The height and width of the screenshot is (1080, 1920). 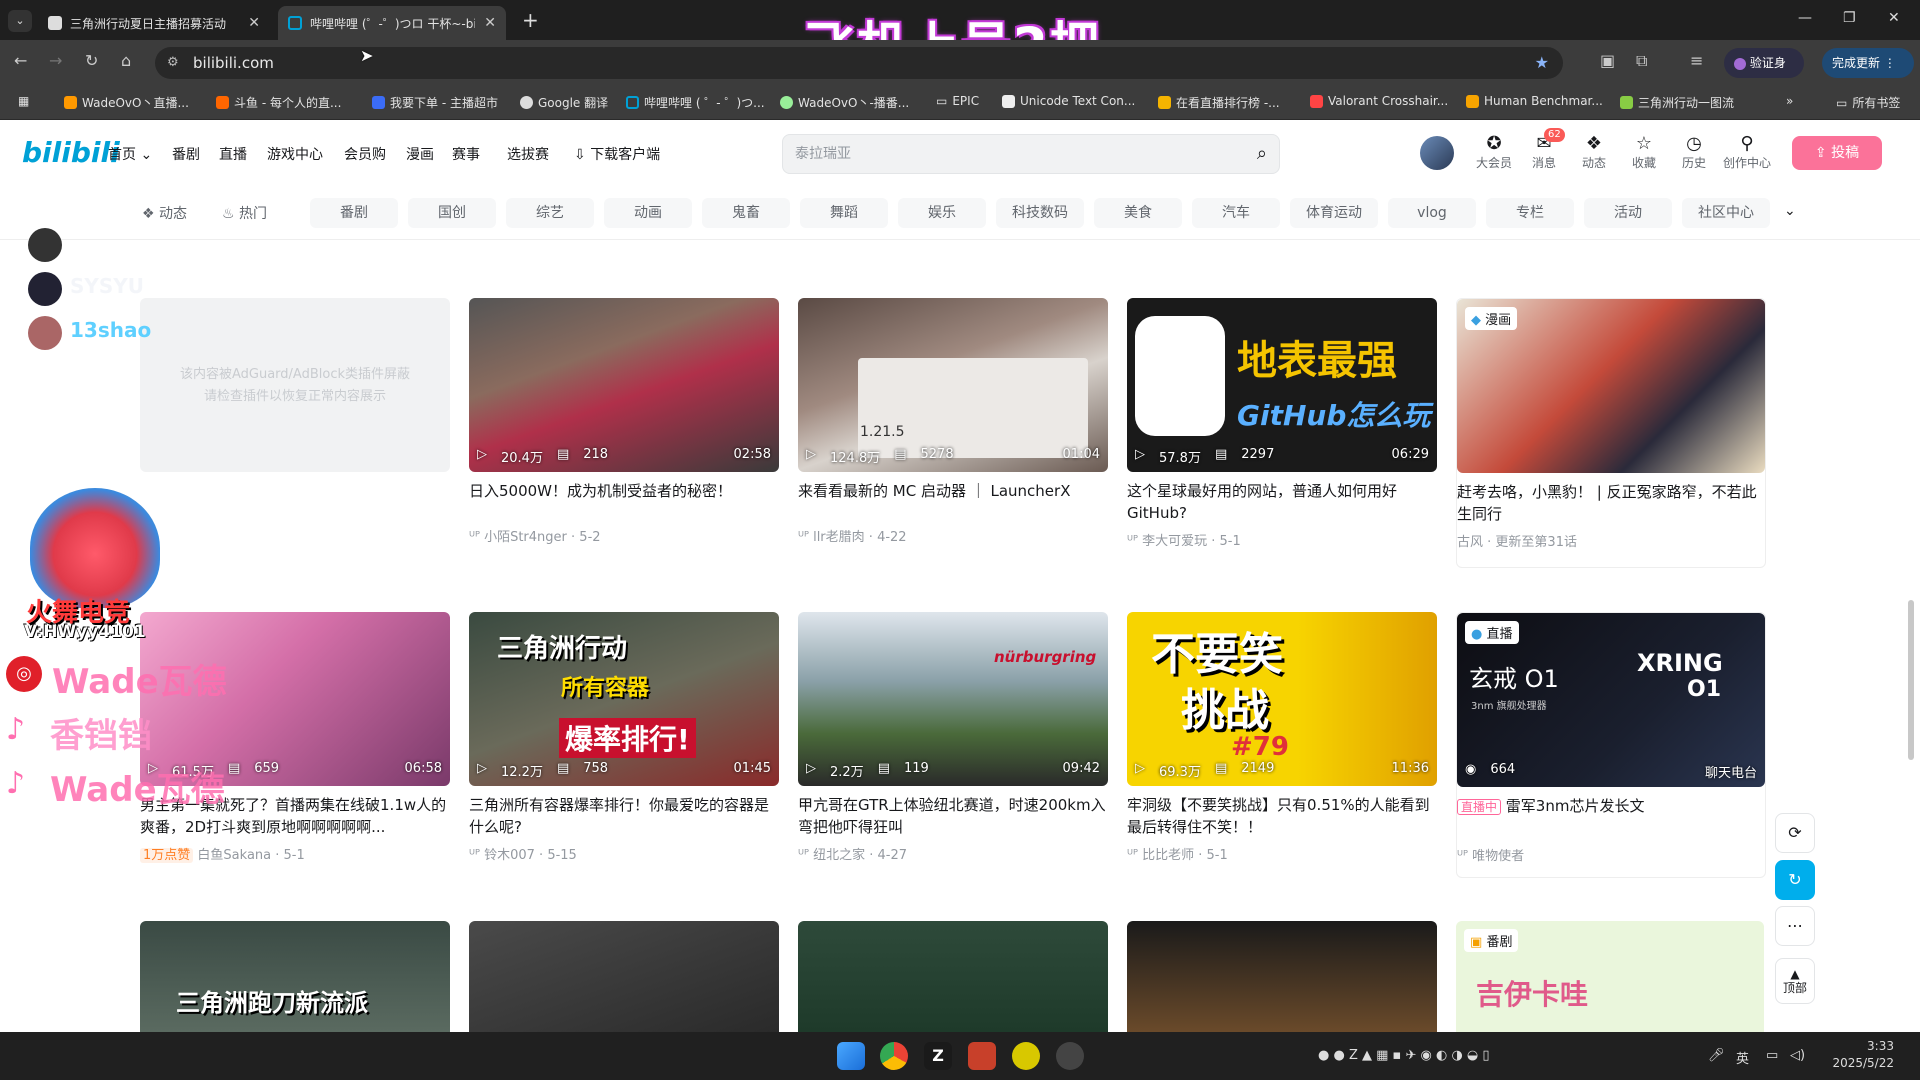 What do you see at coordinates (1262, 154) in the screenshot?
I see `search-icon: ⌕` at bounding box center [1262, 154].